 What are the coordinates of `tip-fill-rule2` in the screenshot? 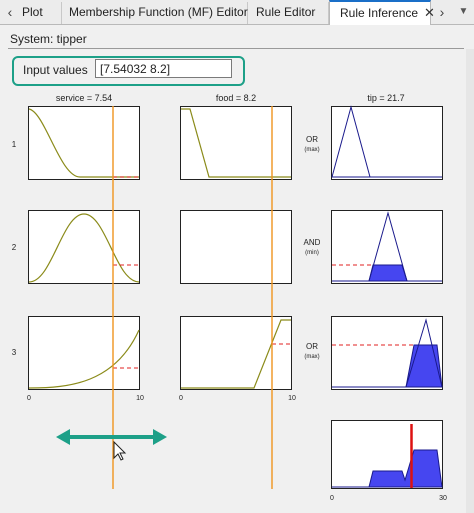 It's located at (388, 273).